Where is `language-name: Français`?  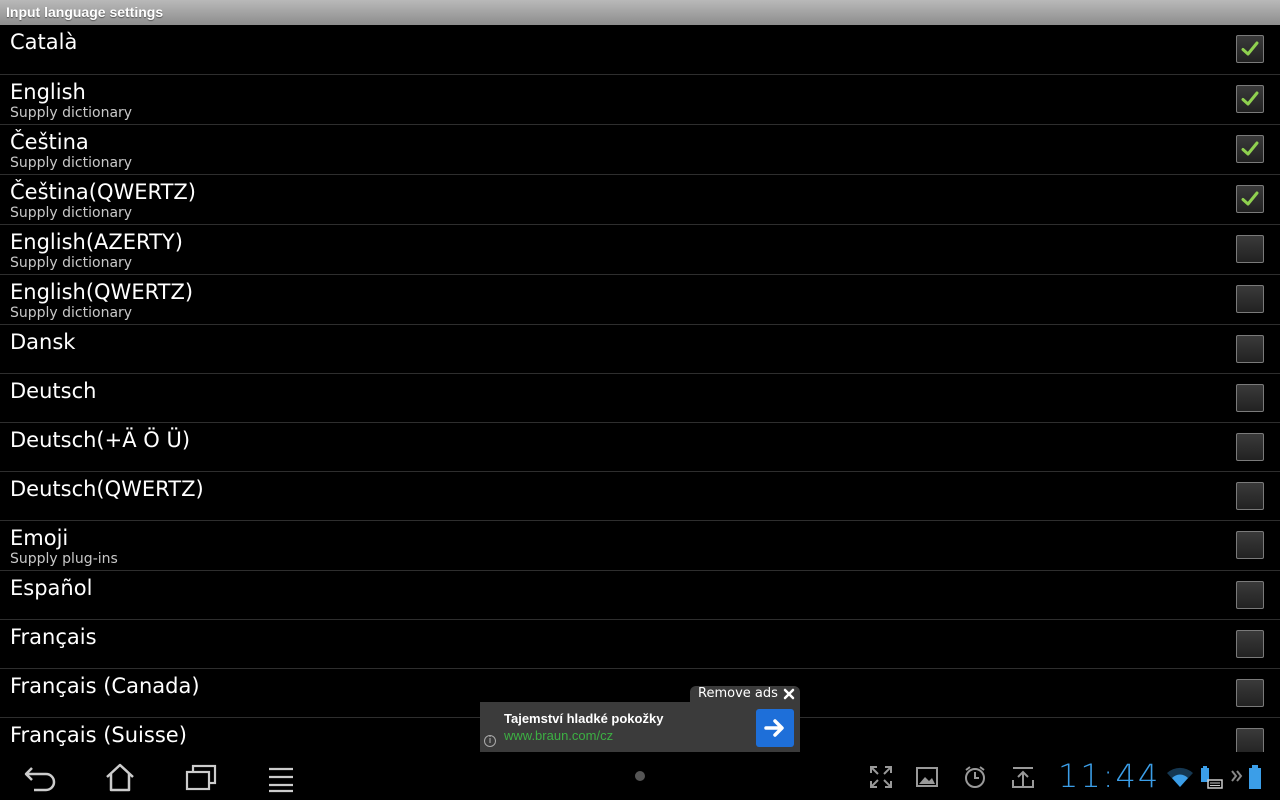 language-name: Français is located at coordinates (53, 637).